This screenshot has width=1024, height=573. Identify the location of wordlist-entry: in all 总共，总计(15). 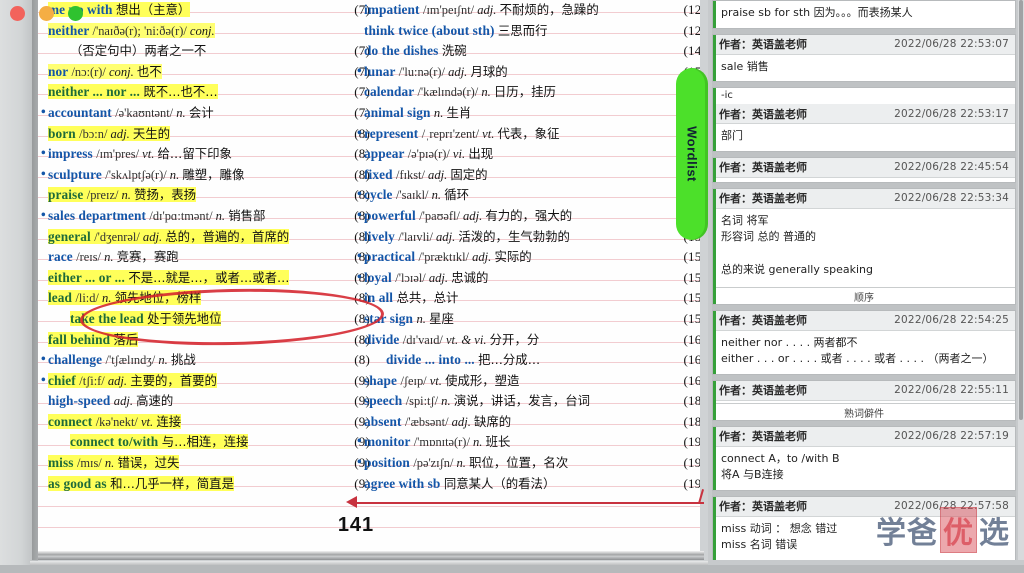
(530, 298).